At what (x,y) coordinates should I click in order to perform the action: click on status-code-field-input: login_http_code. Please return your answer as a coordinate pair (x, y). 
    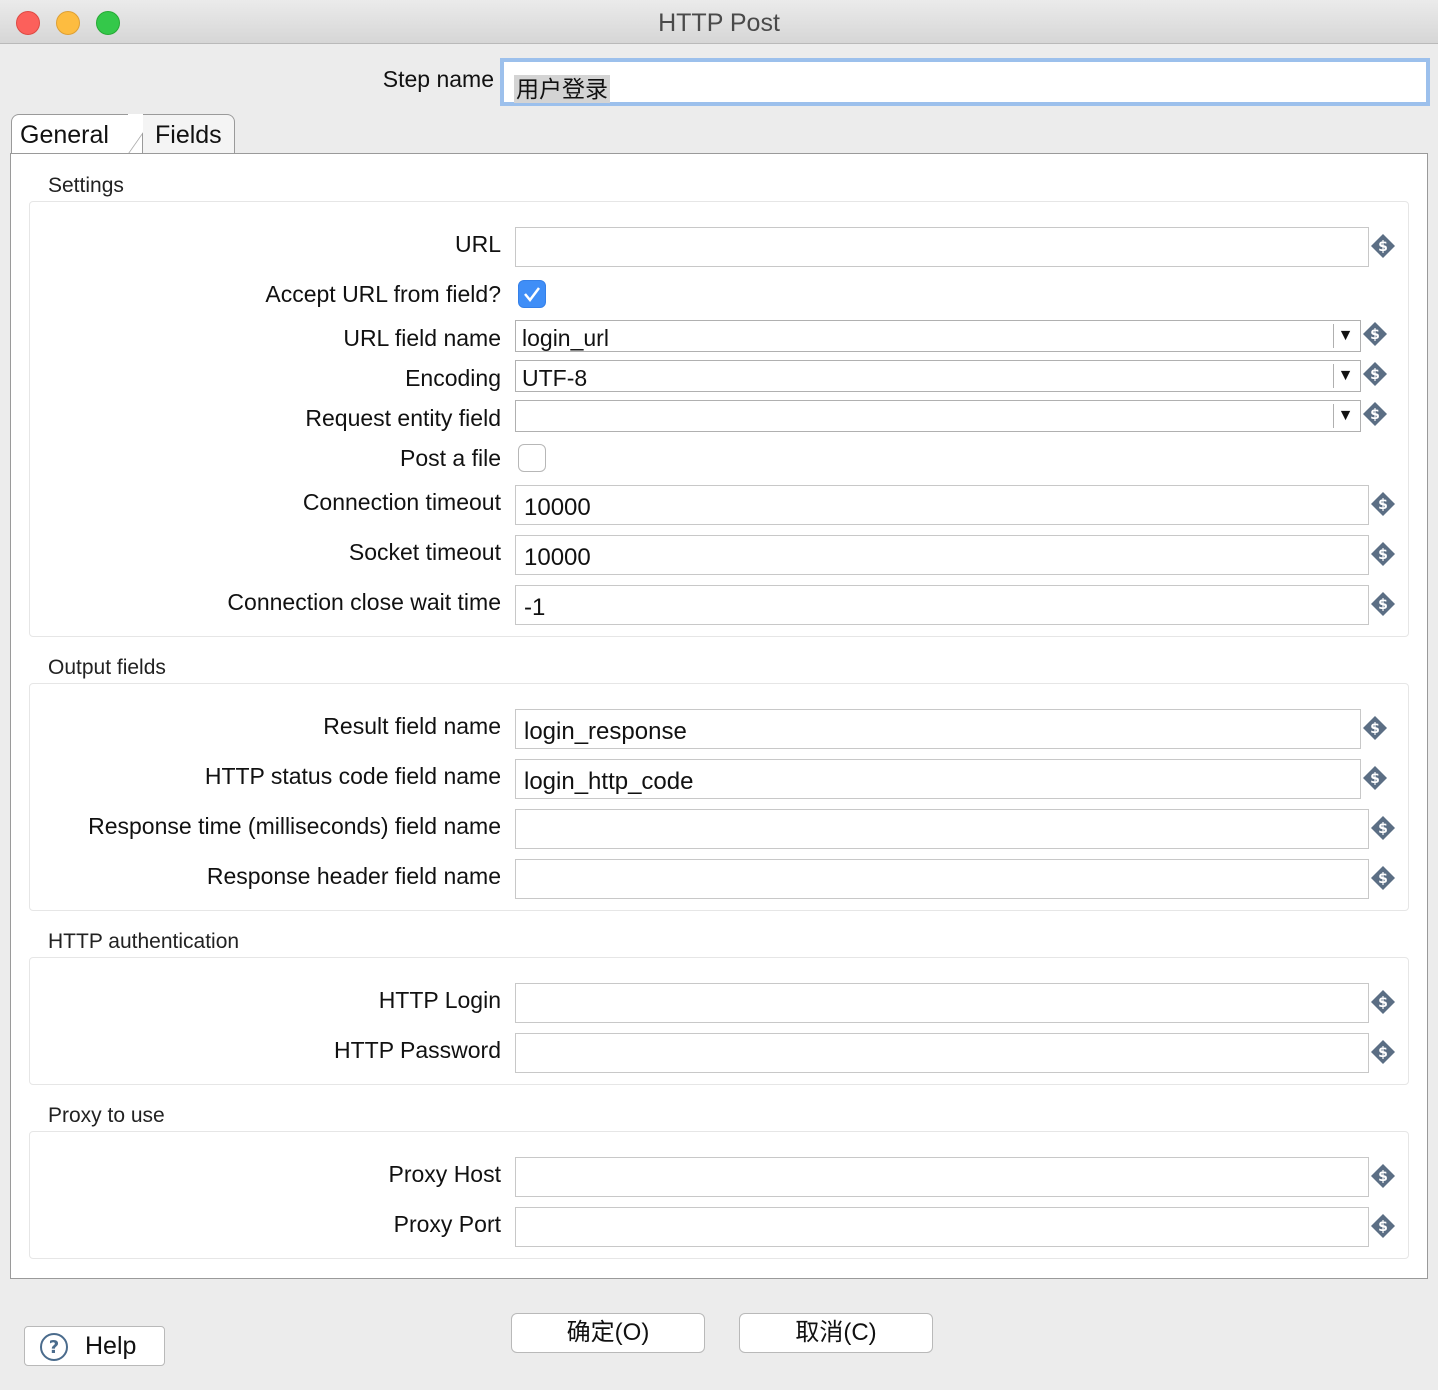
    Looking at the image, I should click on (938, 779).